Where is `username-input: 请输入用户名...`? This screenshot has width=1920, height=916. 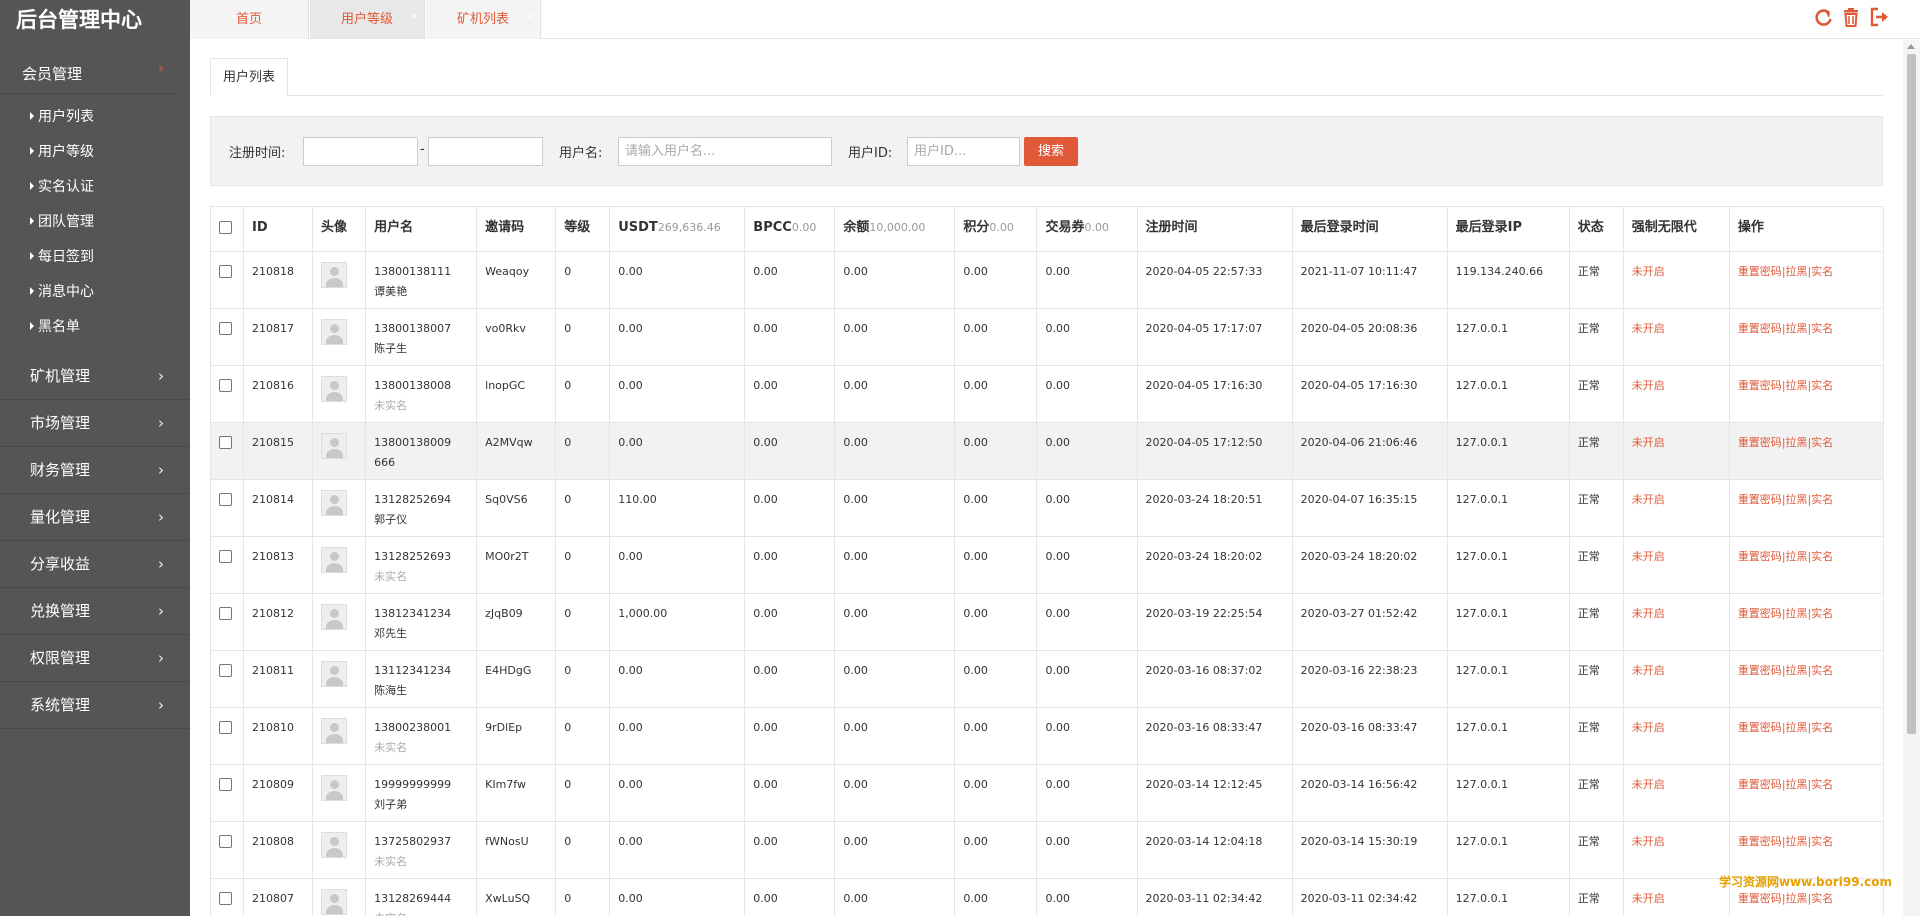 username-input: 请输入用户名... is located at coordinates (725, 151).